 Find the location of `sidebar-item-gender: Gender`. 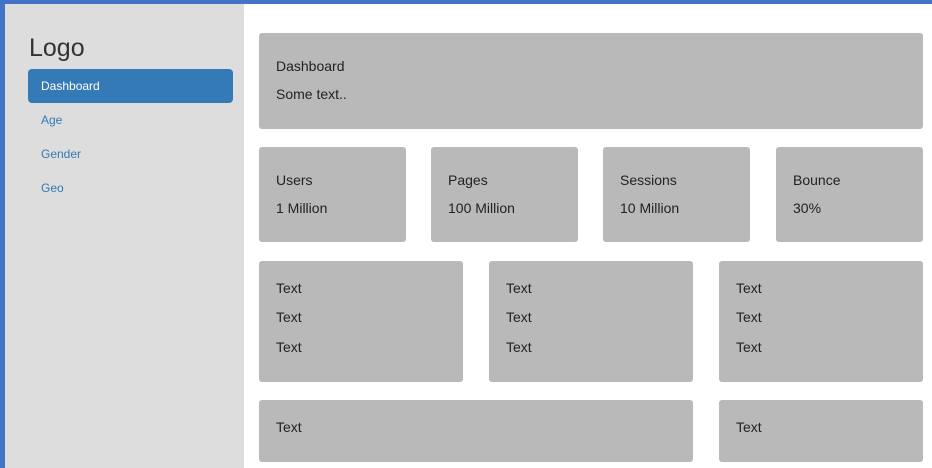

sidebar-item-gender: Gender is located at coordinates (130, 154).